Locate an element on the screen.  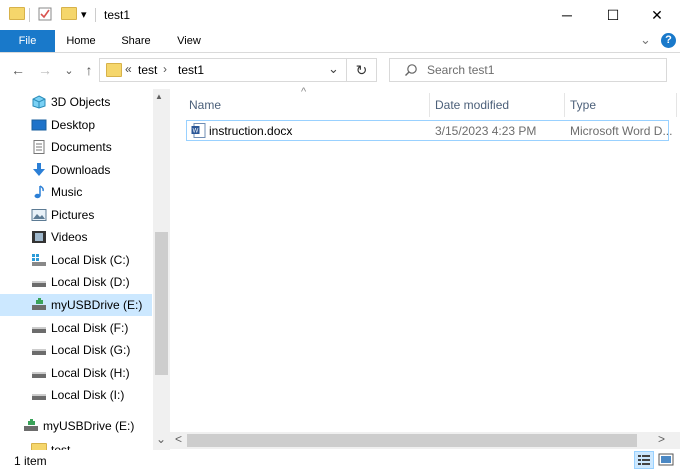
sidebar-item-videos: Videos is located at coordinates (76, 237).